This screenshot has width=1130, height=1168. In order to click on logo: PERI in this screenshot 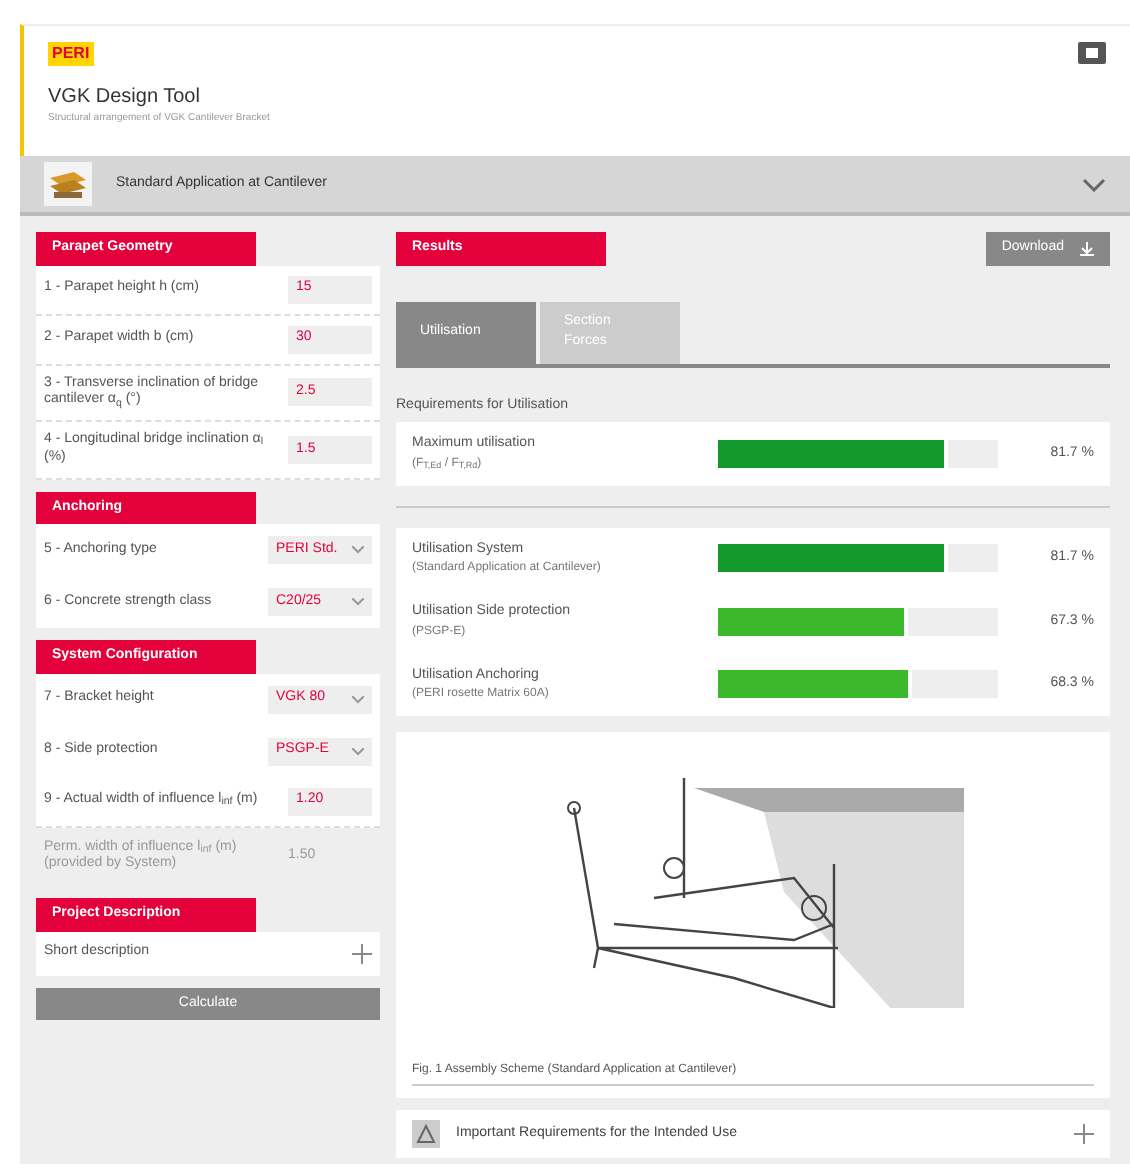, I will do `click(71, 54)`.